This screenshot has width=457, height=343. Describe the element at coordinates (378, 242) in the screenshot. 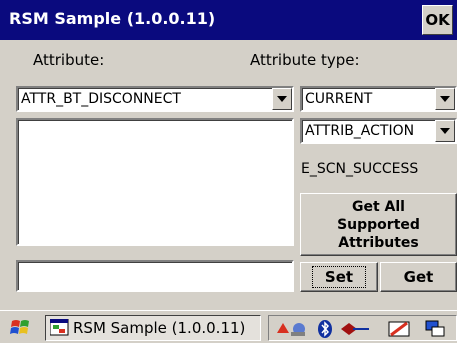

I see `get-all-label-3: Attributes` at that location.